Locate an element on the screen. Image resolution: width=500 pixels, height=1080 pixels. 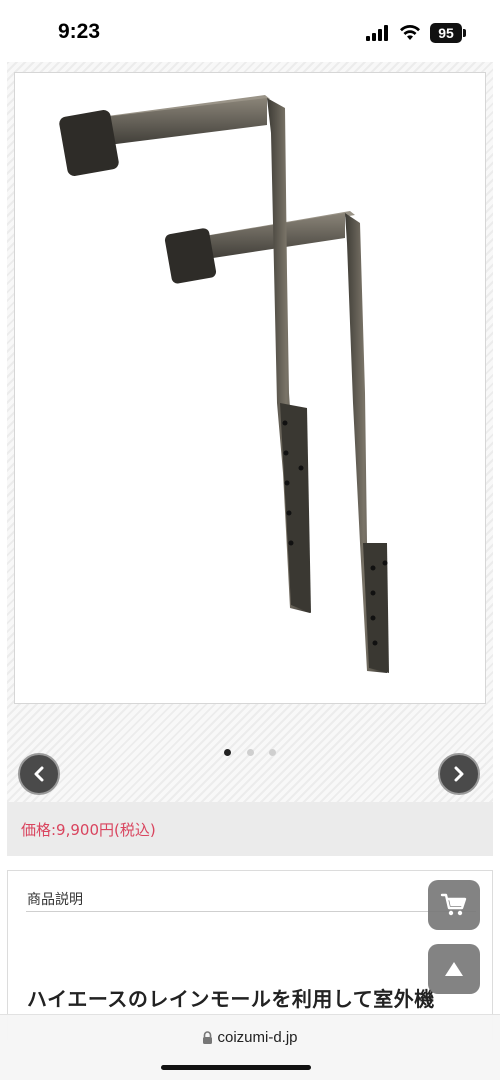
description-divider is located at coordinates (251, 911).